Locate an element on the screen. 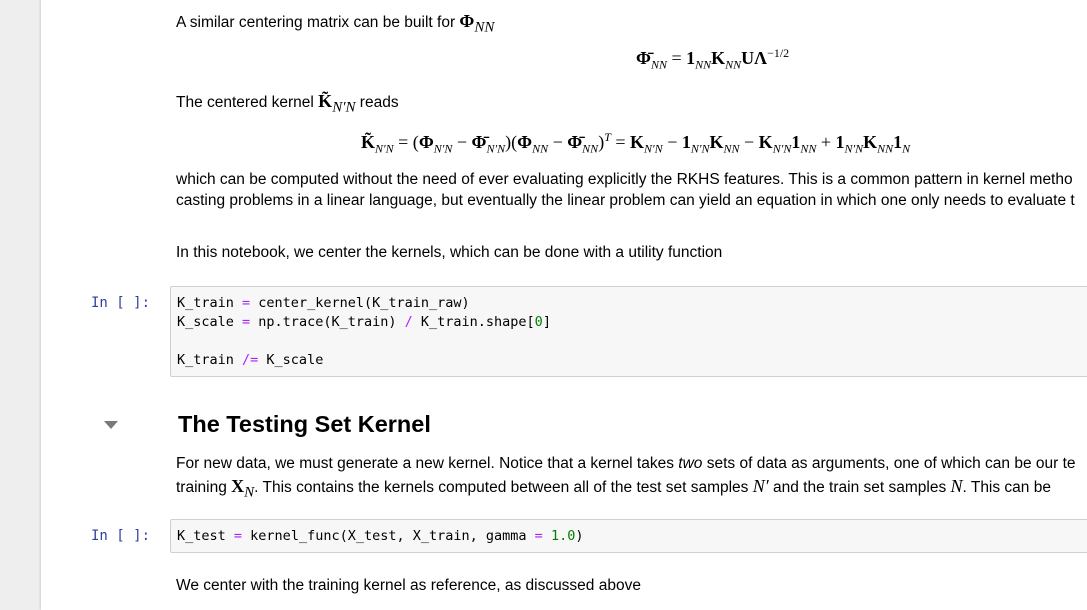 This screenshot has height=610, width=1087. math-equation: Φ̄NN = 1NNKNNUΛ−1/2 is located at coordinates (713, 59).